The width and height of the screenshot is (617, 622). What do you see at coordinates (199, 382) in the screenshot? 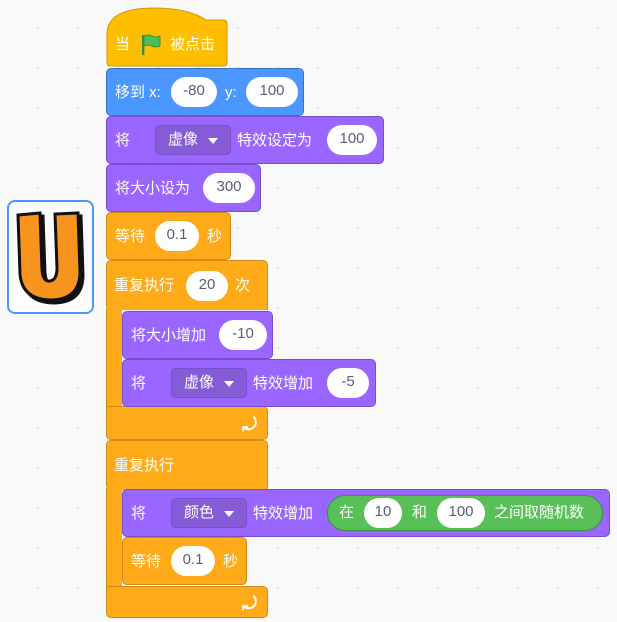
I see `change-effect-dropdown-value: 虚像` at bounding box center [199, 382].